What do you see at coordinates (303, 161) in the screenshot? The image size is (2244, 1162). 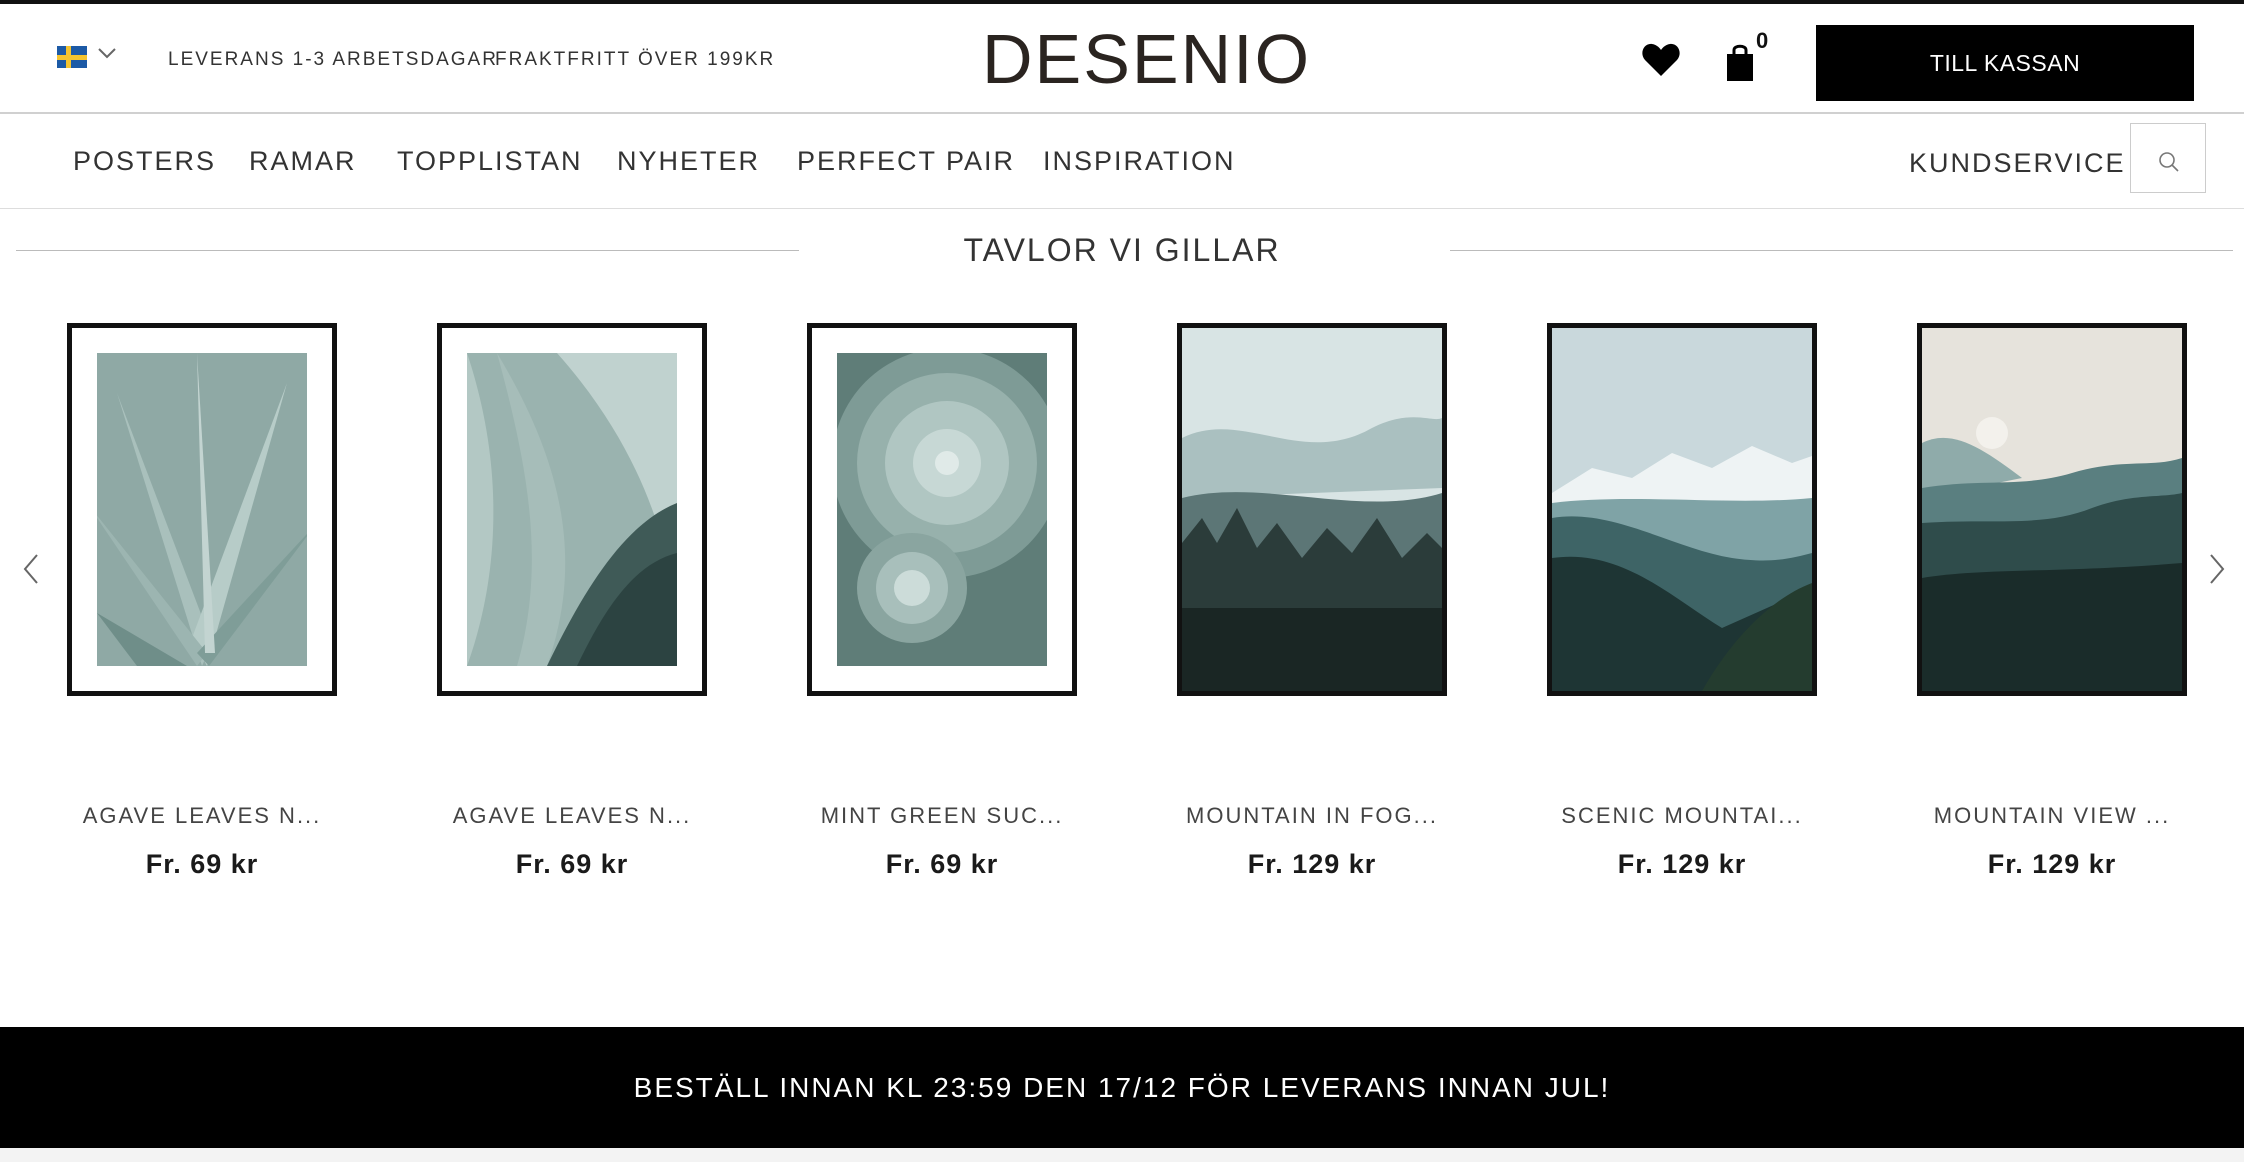 I see `nav-item-ramar: RAMAR` at bounding box center [303, 161].